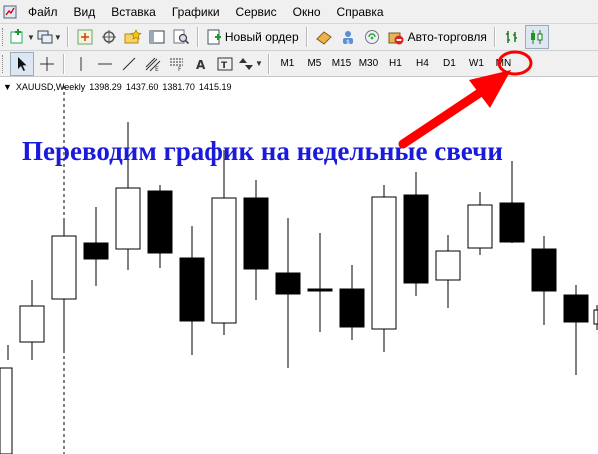  I want to click on standard-toolbar: ▼ ▼ Новый ордер $ Авто-торговля, so click(299, 37).